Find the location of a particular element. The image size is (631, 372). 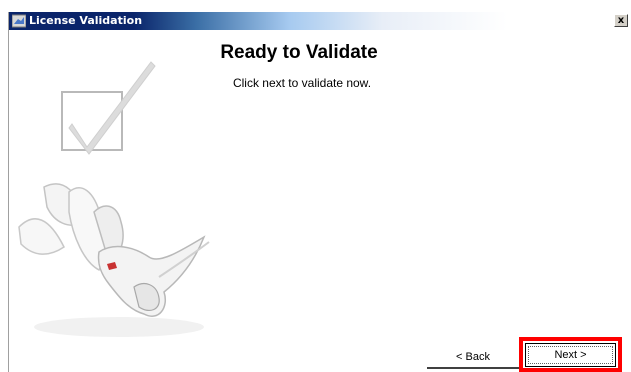

title-bar: License Validation x is located at coordinates (320, 21).